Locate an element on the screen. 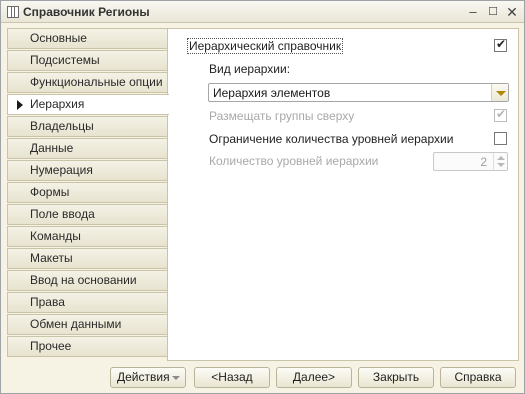 This screenshot has width=525, height=394. tab-label: Владельцы is located at coordinates (62, 126).